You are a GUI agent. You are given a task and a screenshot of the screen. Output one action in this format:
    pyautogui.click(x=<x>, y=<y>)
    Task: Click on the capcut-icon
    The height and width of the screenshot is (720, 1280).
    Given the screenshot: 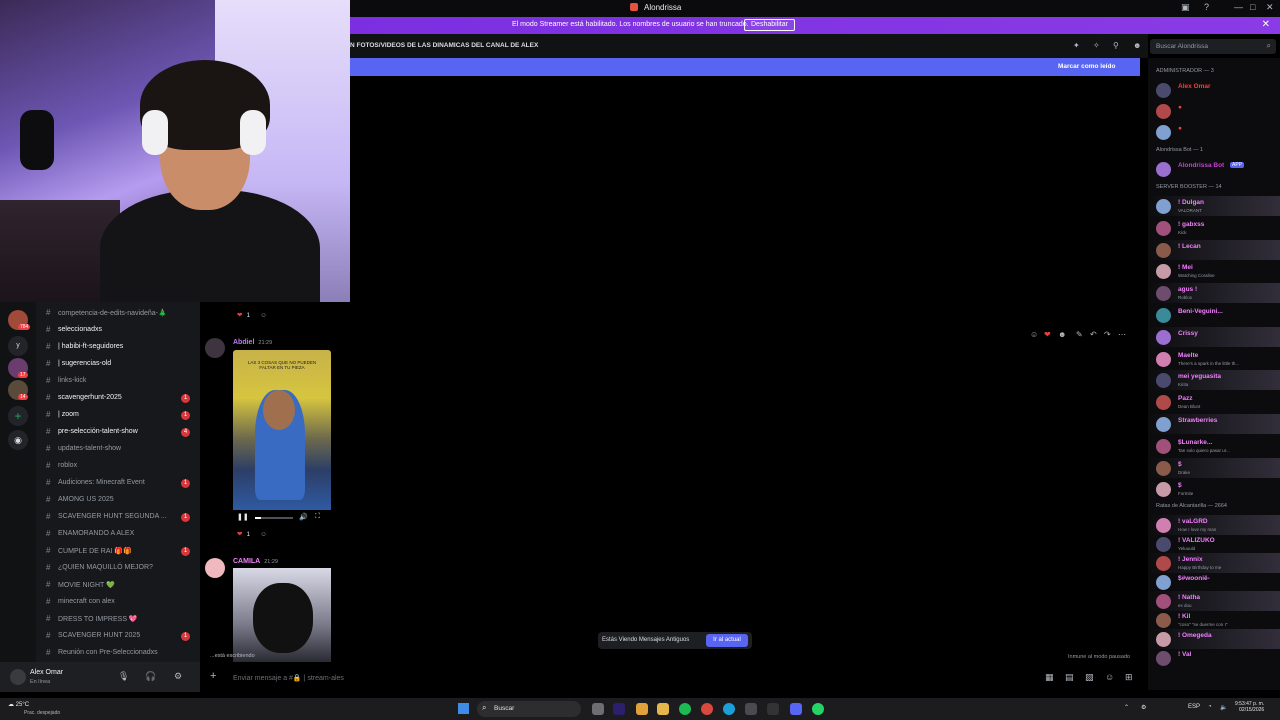 What is the action you would take?
    pyautogui.click(x=773, y=709)
    